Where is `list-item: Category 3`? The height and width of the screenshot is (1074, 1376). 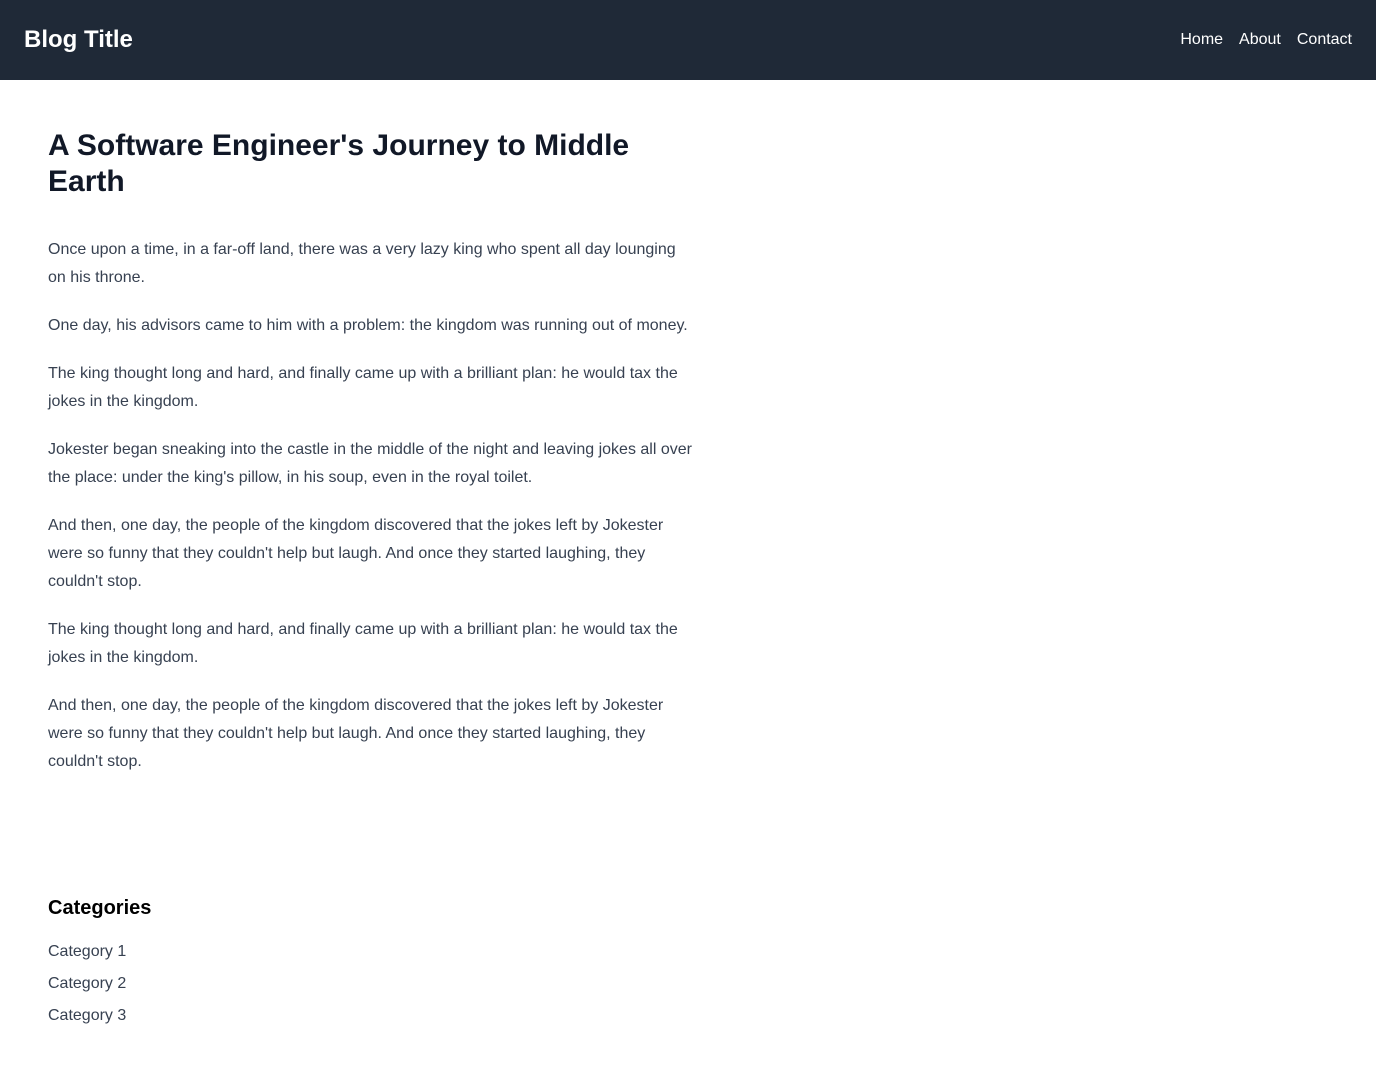
list-item: Category 3 is located at coordinates (99, 1016).